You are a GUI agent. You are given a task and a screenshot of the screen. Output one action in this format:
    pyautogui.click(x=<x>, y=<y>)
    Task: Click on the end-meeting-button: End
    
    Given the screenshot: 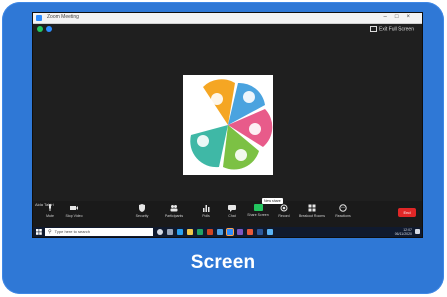 What is the action you would take?
    pyautogui.click(x=407, y=212)
    